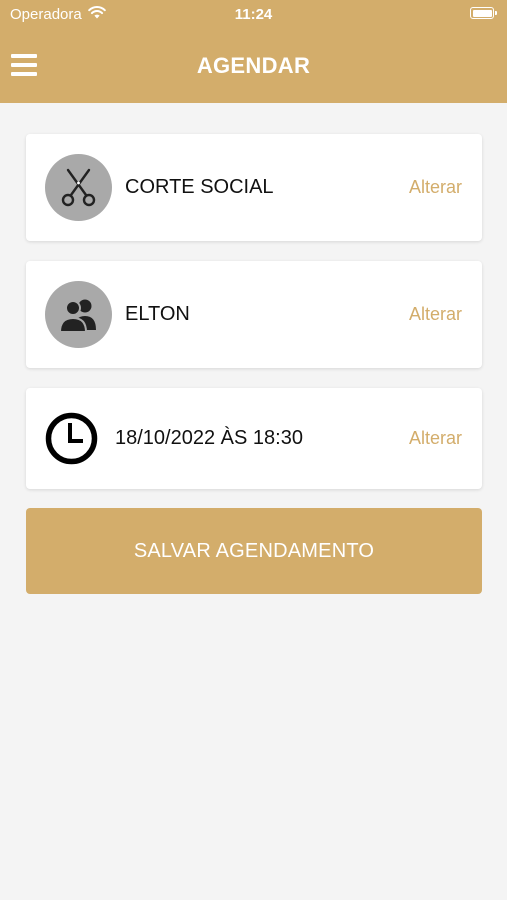 Image resolution: width=507 pixels, height=900 pixels. What do you see at coordinates (199, 187) in the screenshot?
I see `service-name: CORTE SOCIAL` at bounding box center [199, 187].